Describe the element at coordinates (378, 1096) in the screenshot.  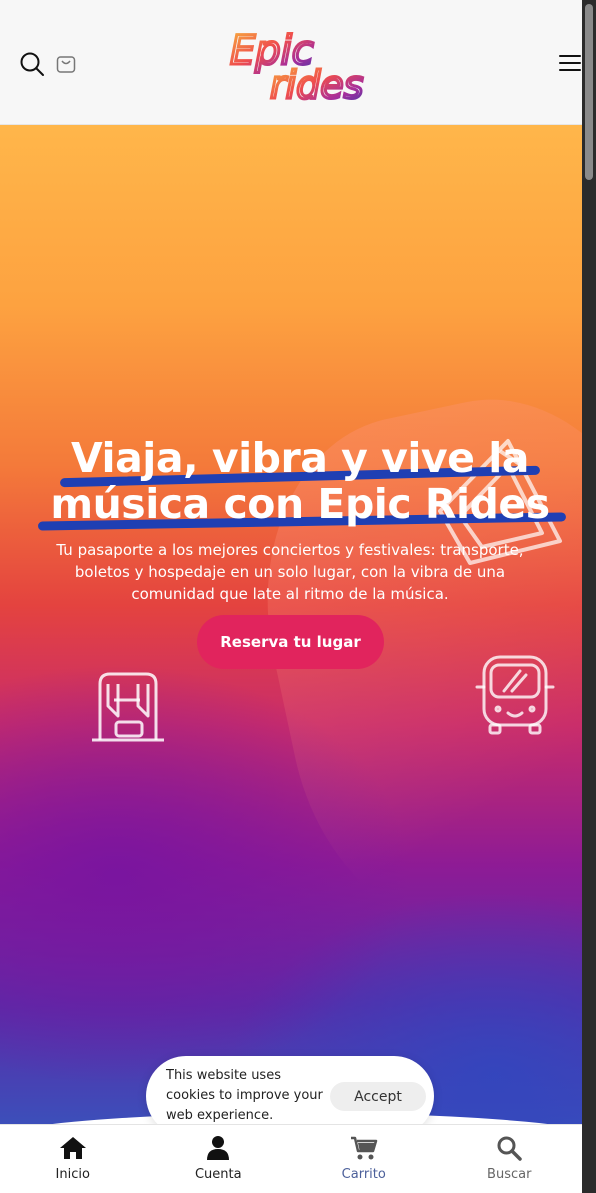
I see `accept-cookies-button: Accept` at that location.